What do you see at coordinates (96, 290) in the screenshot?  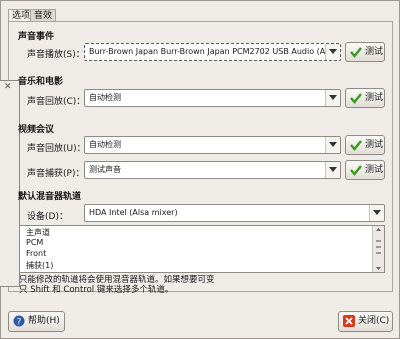 I see `mixer-note-line2: 只 Shift 和 Control 键来选择多个轨道。` at bounding box center [96, 290].